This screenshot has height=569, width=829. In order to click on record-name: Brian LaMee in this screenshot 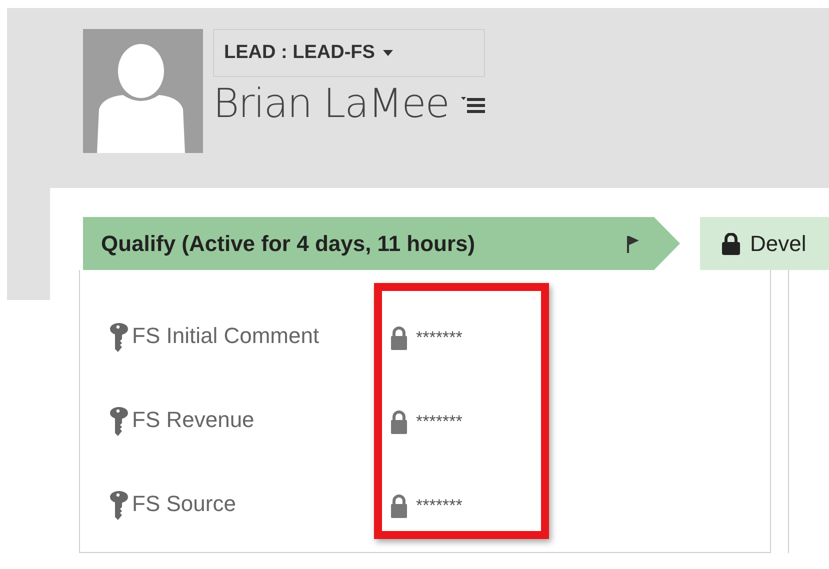, I will do `click(331, 104)`.